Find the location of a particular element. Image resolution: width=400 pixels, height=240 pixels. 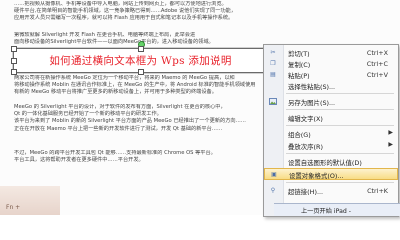

menu-item-label: 粘贴(P) is located at coordinates (299, 75).